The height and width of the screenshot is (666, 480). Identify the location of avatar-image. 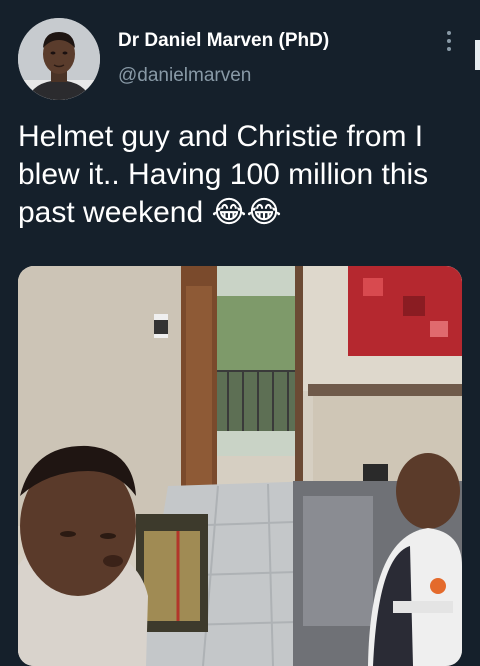
(59, 59).